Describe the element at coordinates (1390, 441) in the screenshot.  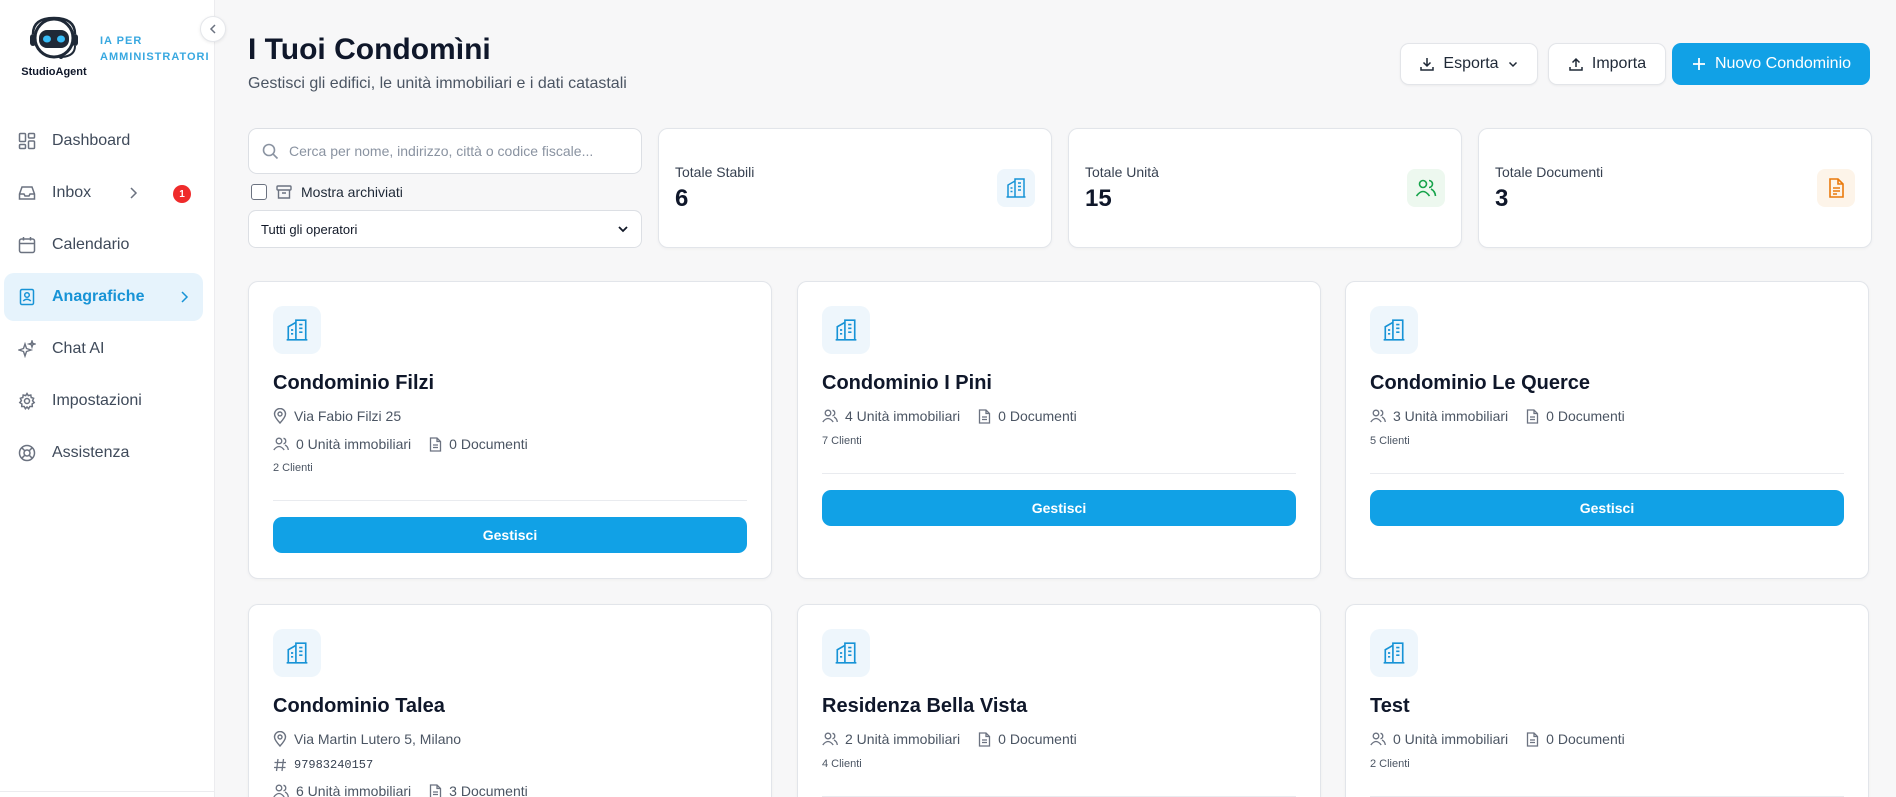
I see `card-clients: 5 Clienti` at that location.